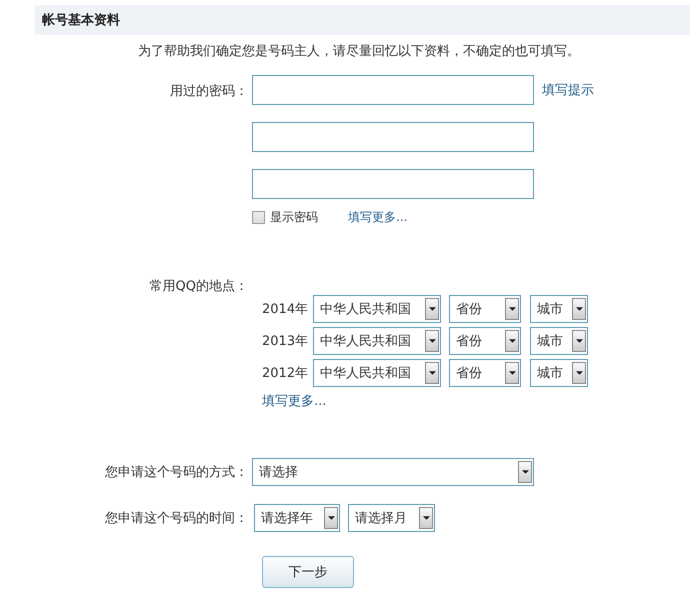  I want to click on next-button: 下一步, so click(308, 572).